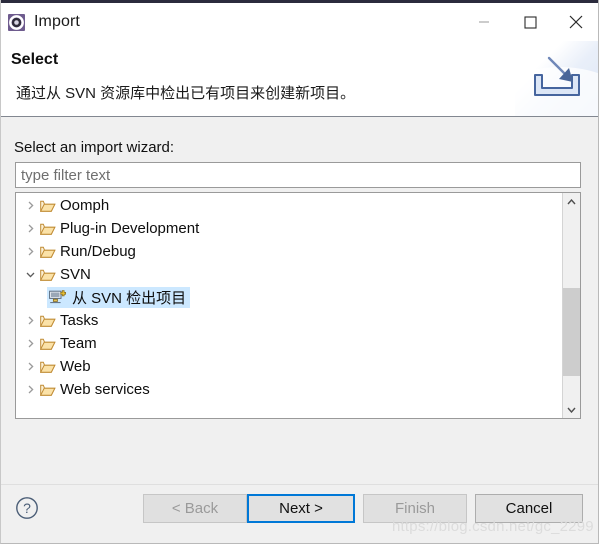 Image resolution: width=599 pixels, height=544 pixels. Describe the element at coordinates (542, 79) in the screenshot. I see `import-banner-icon` at that location.